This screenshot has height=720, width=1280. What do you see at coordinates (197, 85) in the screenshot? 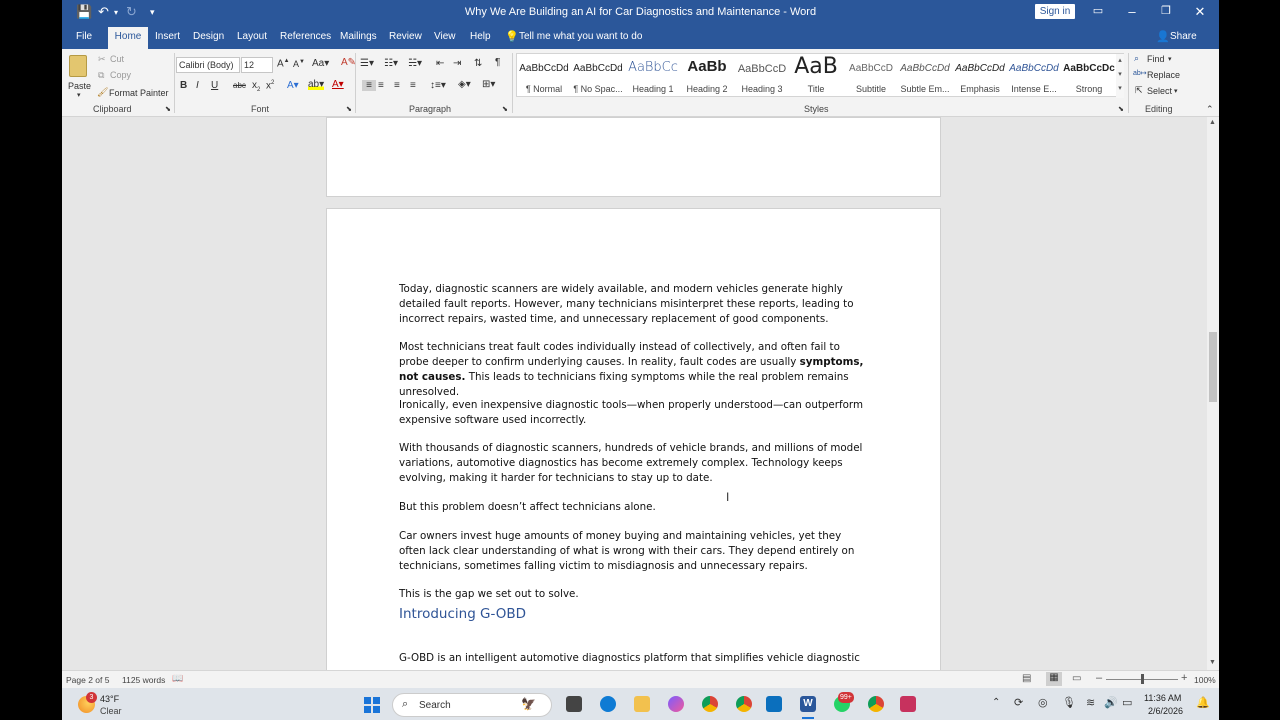
I see `italic-icon: I` at bounding box center [197, 85].